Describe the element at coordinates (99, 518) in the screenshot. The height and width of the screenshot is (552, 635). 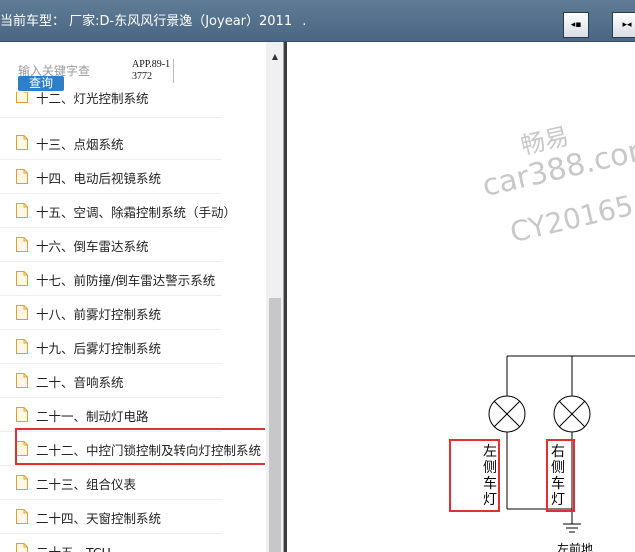
I see `tree-item-label: 二十四、天窗控制系统` at that location.